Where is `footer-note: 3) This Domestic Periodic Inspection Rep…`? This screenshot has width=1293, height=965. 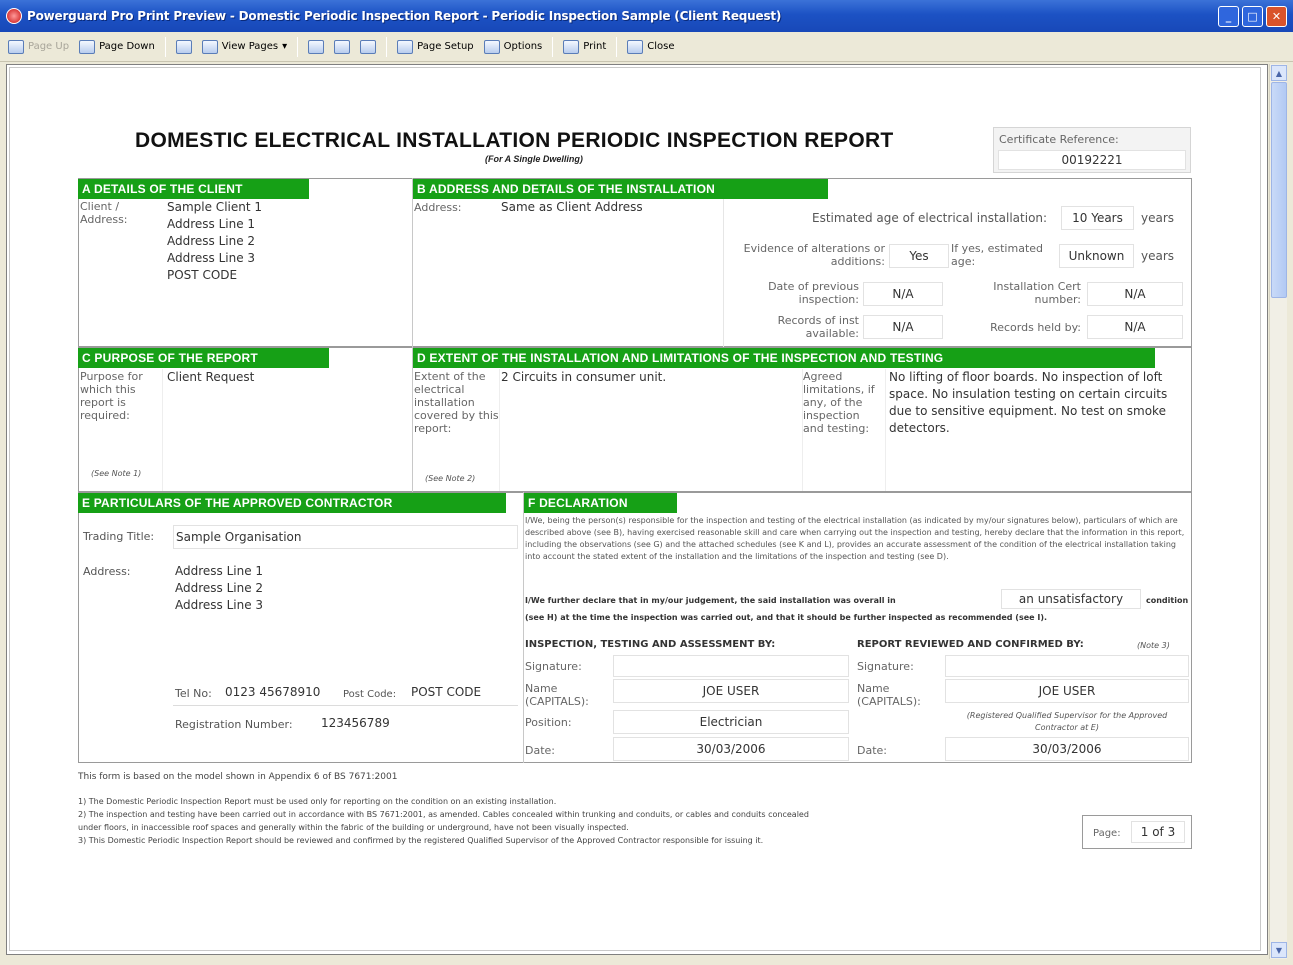
footer-note: 3) This Domestic Periodic Inspection Rep… is located at coordinates (421, 840).